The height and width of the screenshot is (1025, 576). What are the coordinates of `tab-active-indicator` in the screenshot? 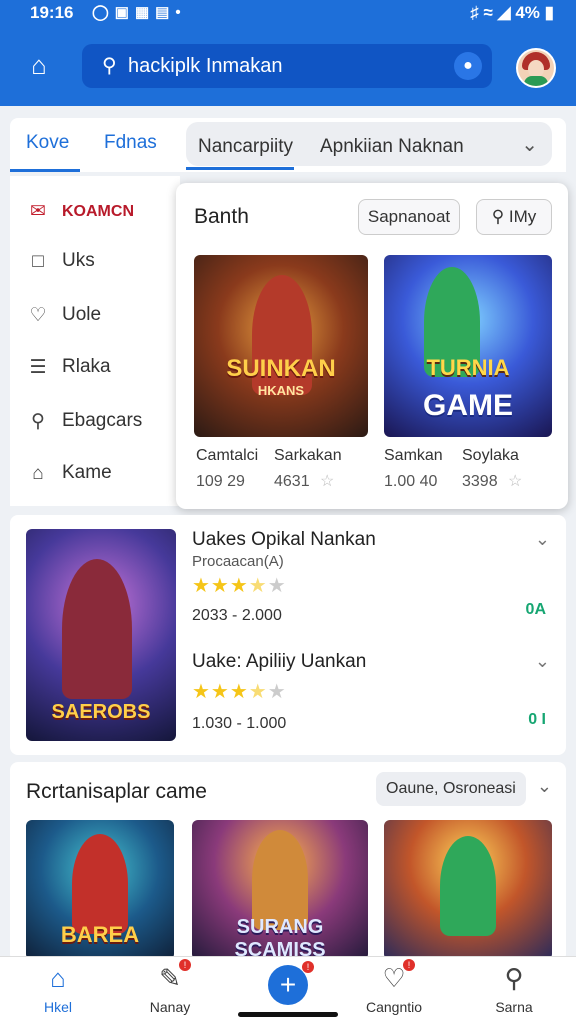 It's located at (45, 170).